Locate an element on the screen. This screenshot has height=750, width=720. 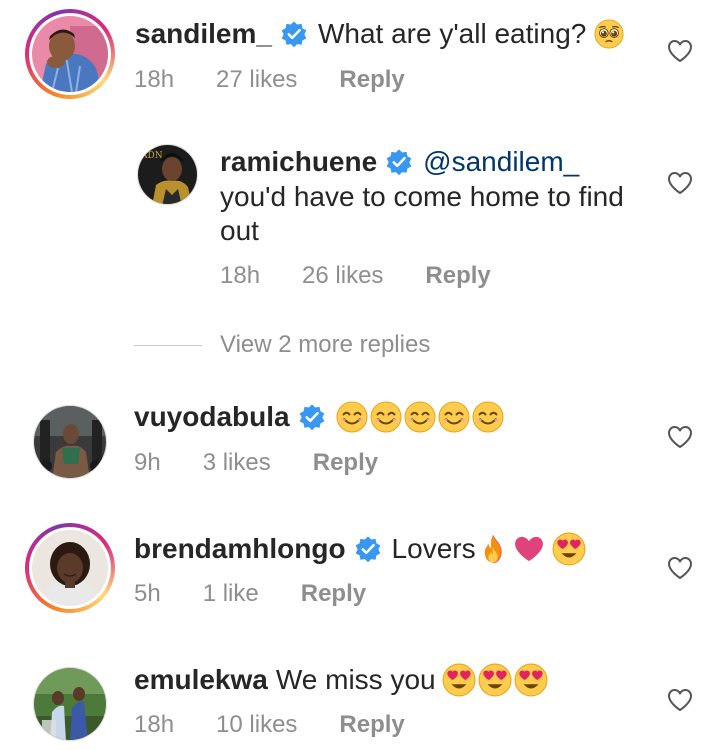
svg-text: ADN is located at coordinates (151, 156).